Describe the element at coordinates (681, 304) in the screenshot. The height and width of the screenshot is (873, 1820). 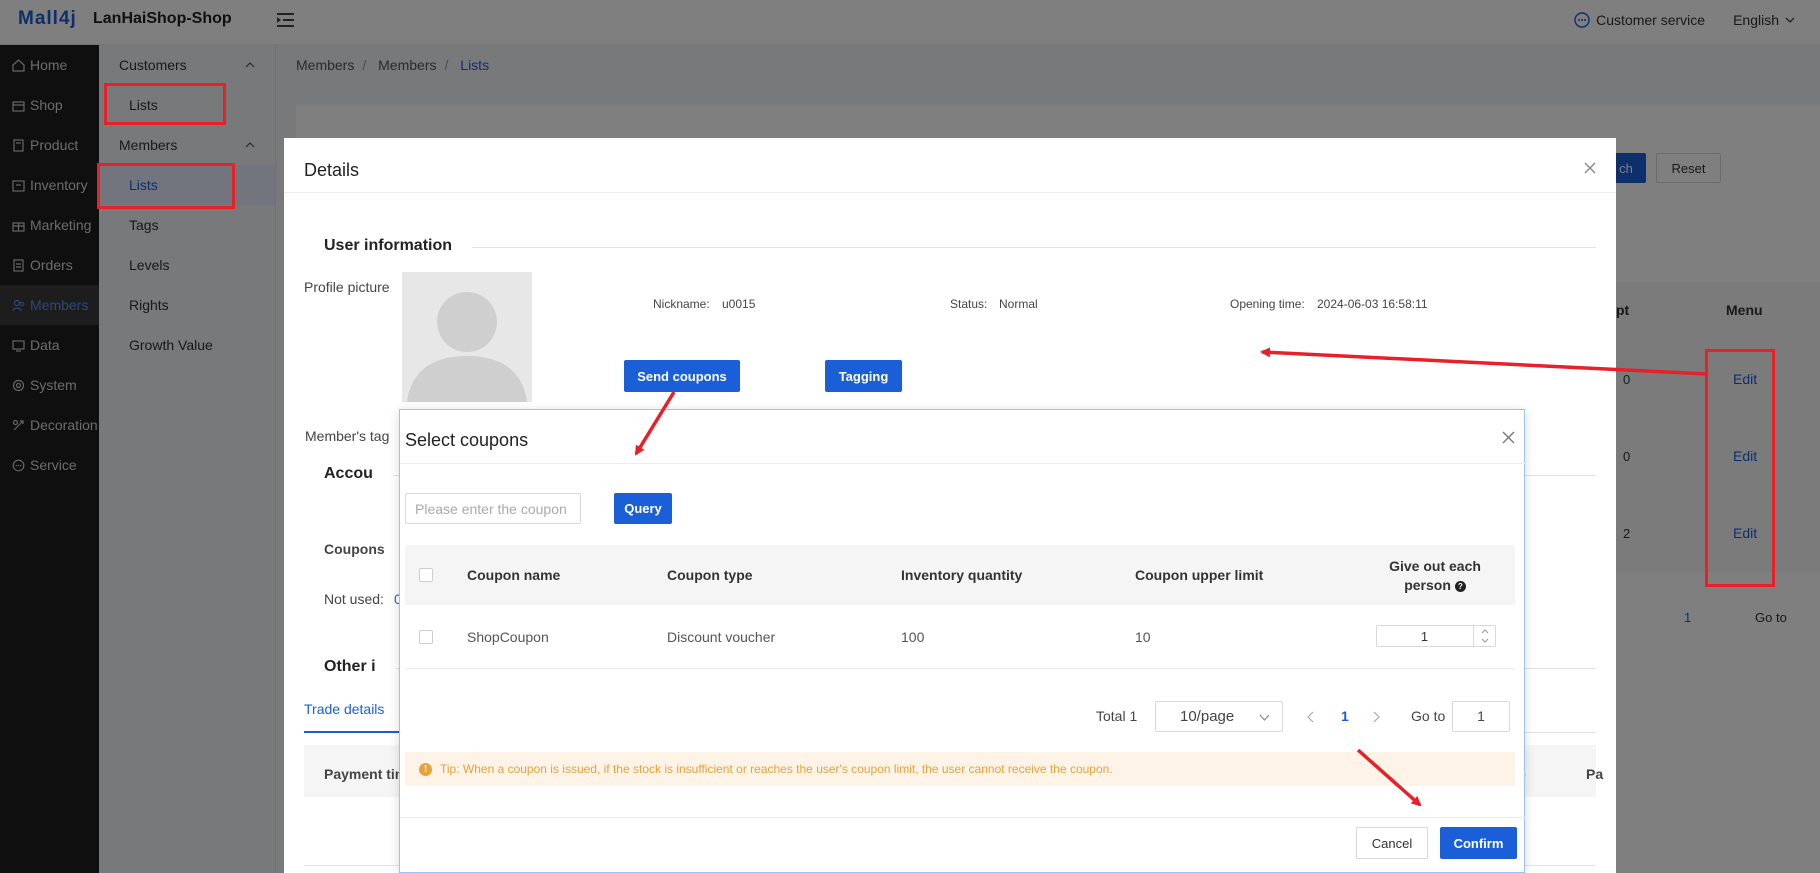
I see `nickname-label: Nickname:` at that location.